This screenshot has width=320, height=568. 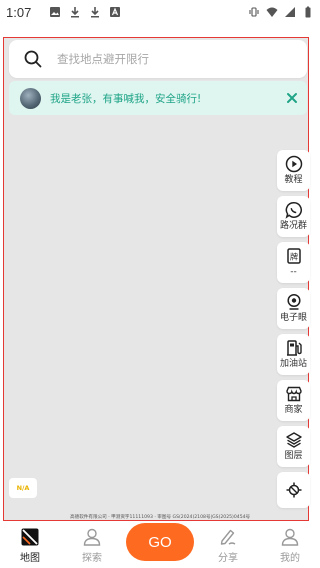 I want to click on tool-tutorial-button: 教程, so click(x=293, y=170).